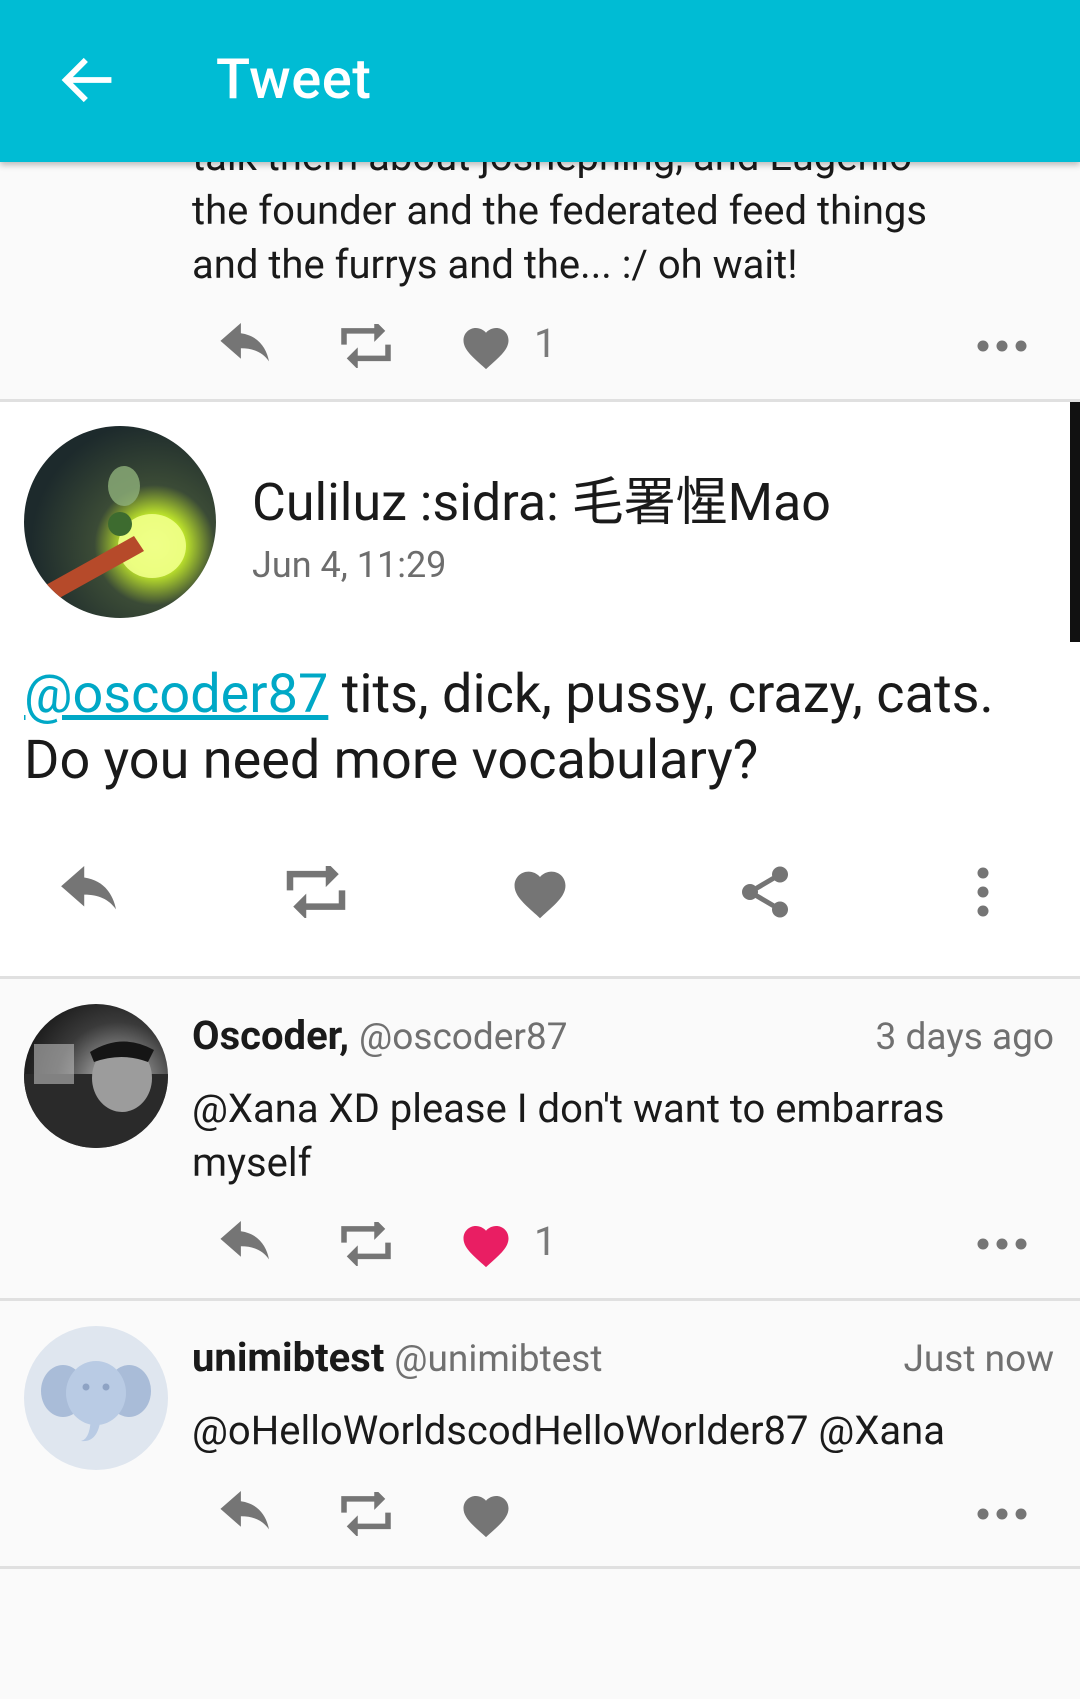  I want to click on elephant-icon, so click(96, 1401).